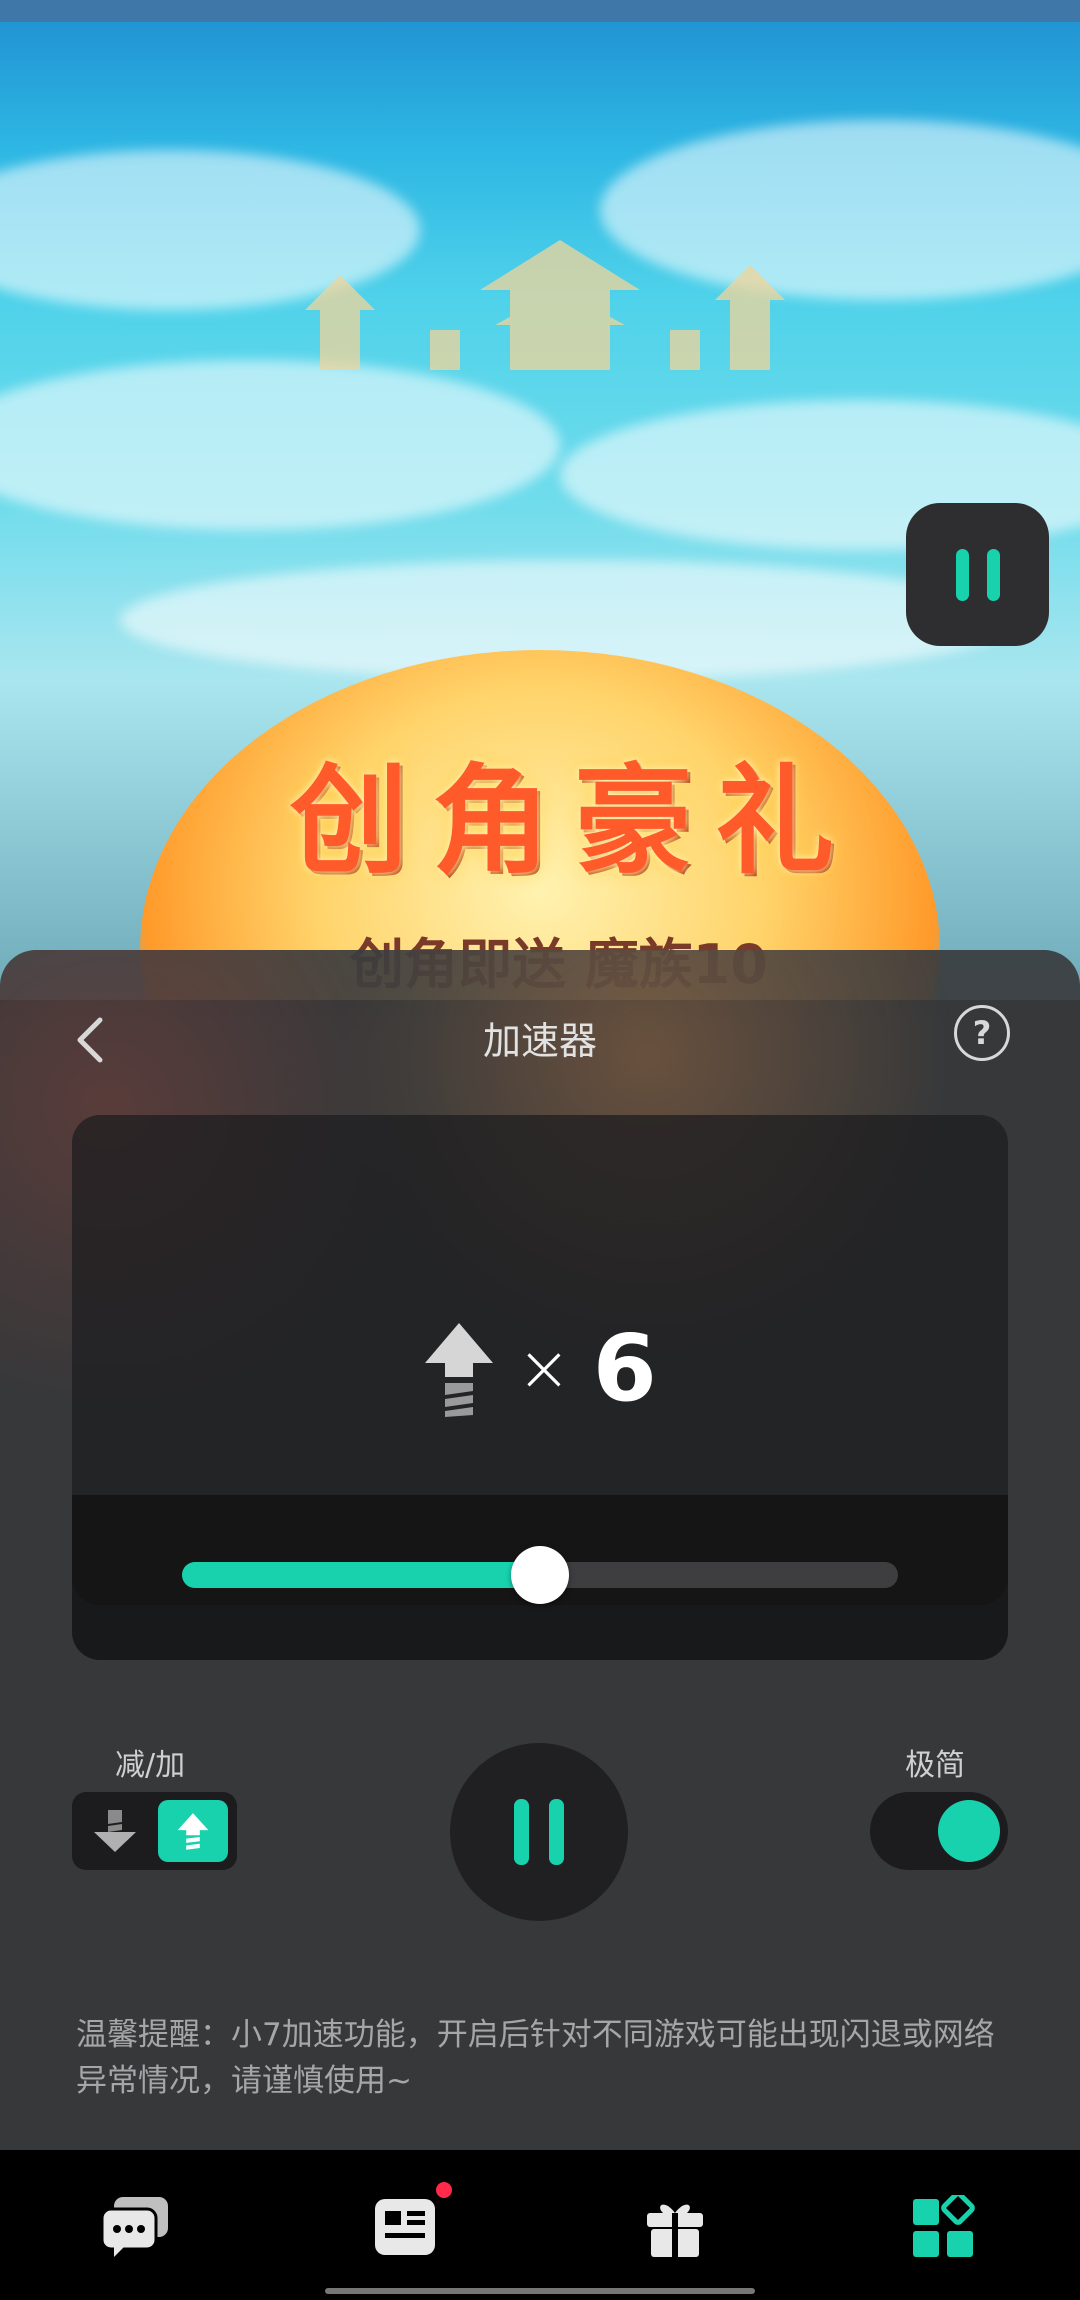 Image resolution: width=1080 pixels, height=2300 pixels. Describe the element at coordinates (935, 1765) in the screenshot. I see `minimal-mode-label: 极简` at that location.